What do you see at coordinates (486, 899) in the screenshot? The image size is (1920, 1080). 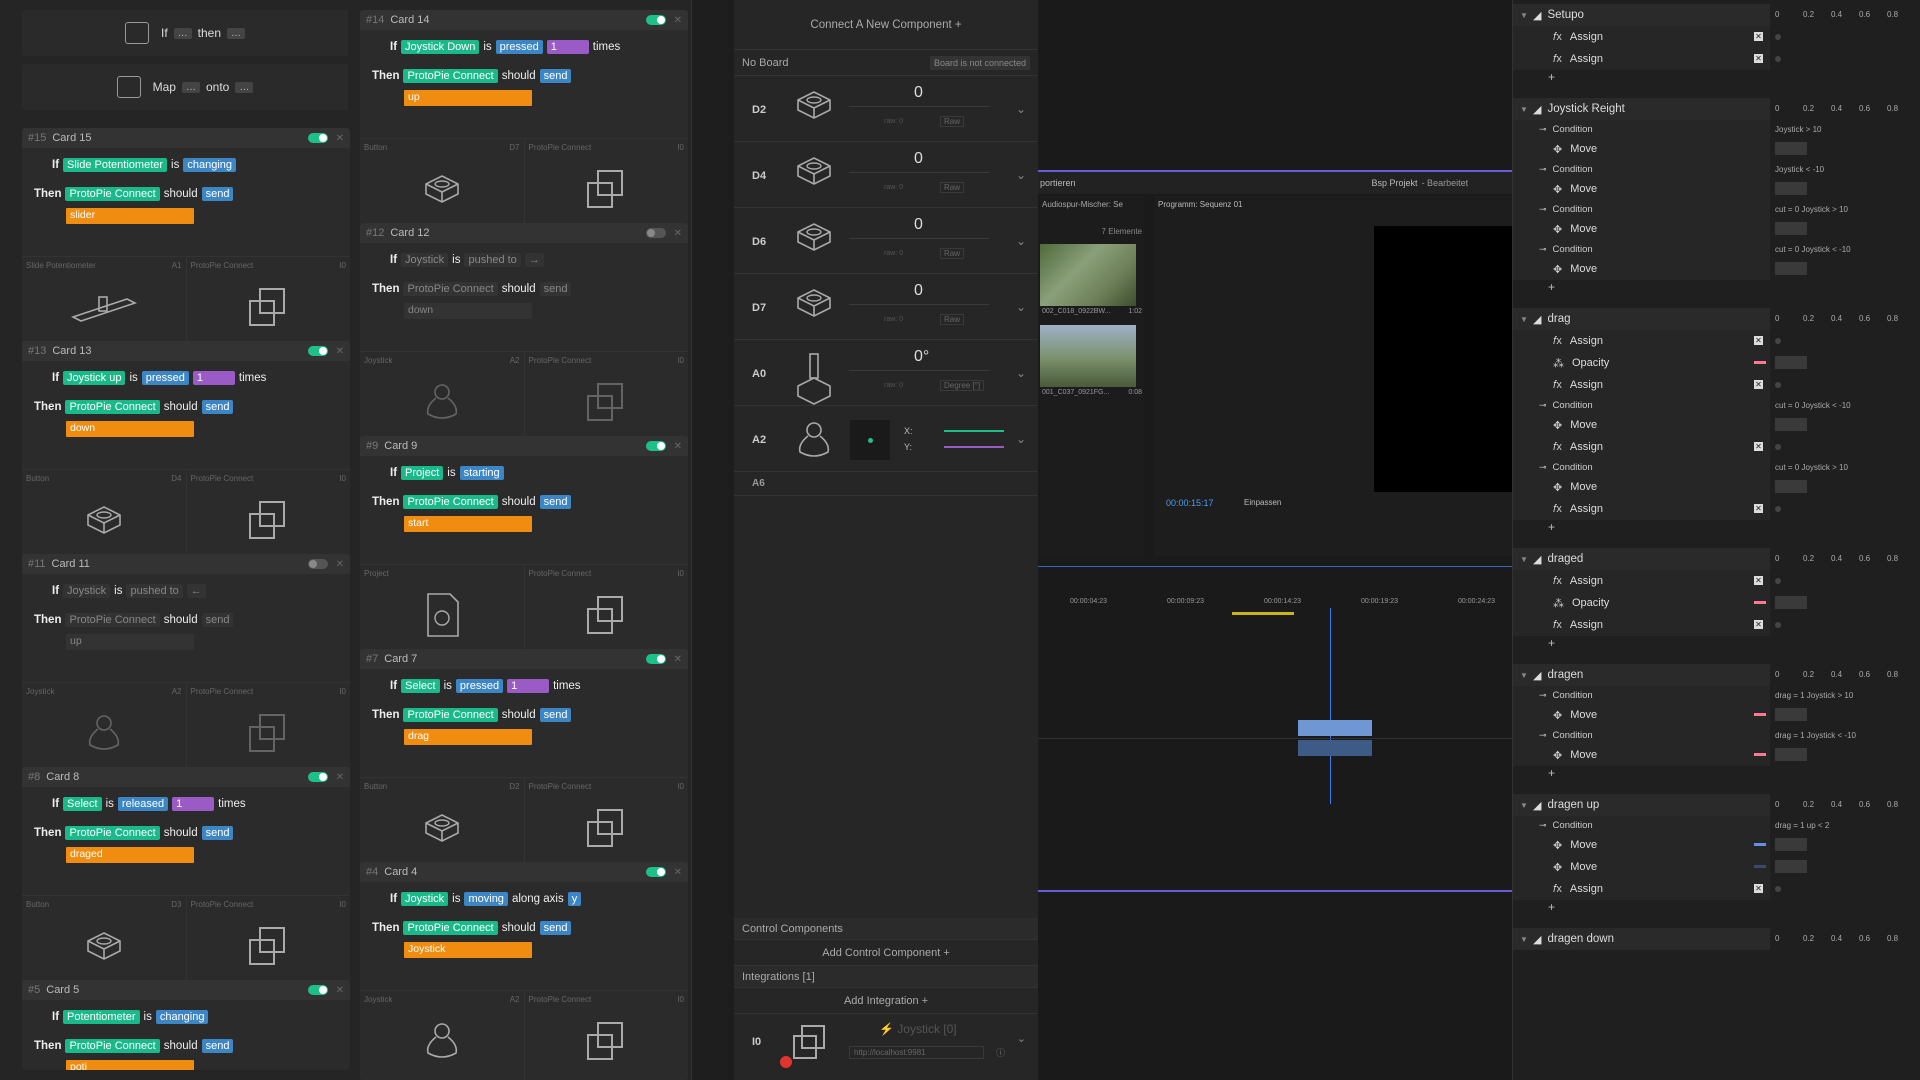 I see `trigger-action: moving` at bounding box center [486, 899].